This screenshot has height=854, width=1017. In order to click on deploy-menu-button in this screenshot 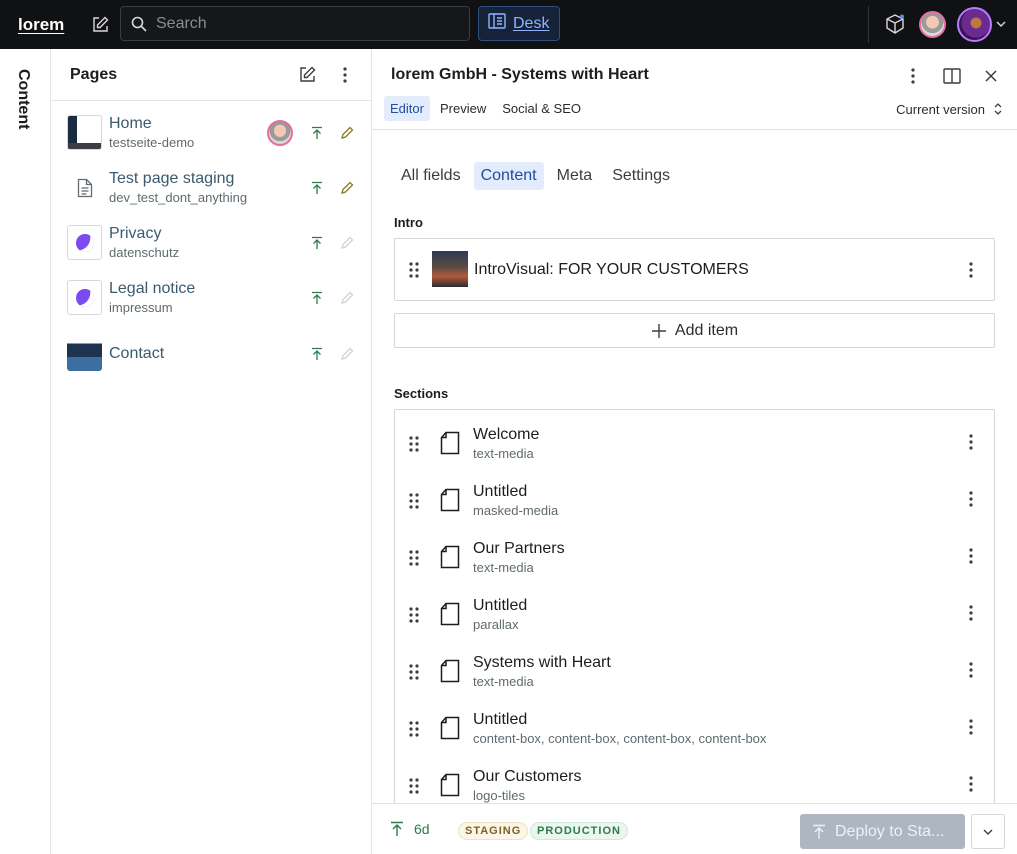, I will do `click(988, 831)`.